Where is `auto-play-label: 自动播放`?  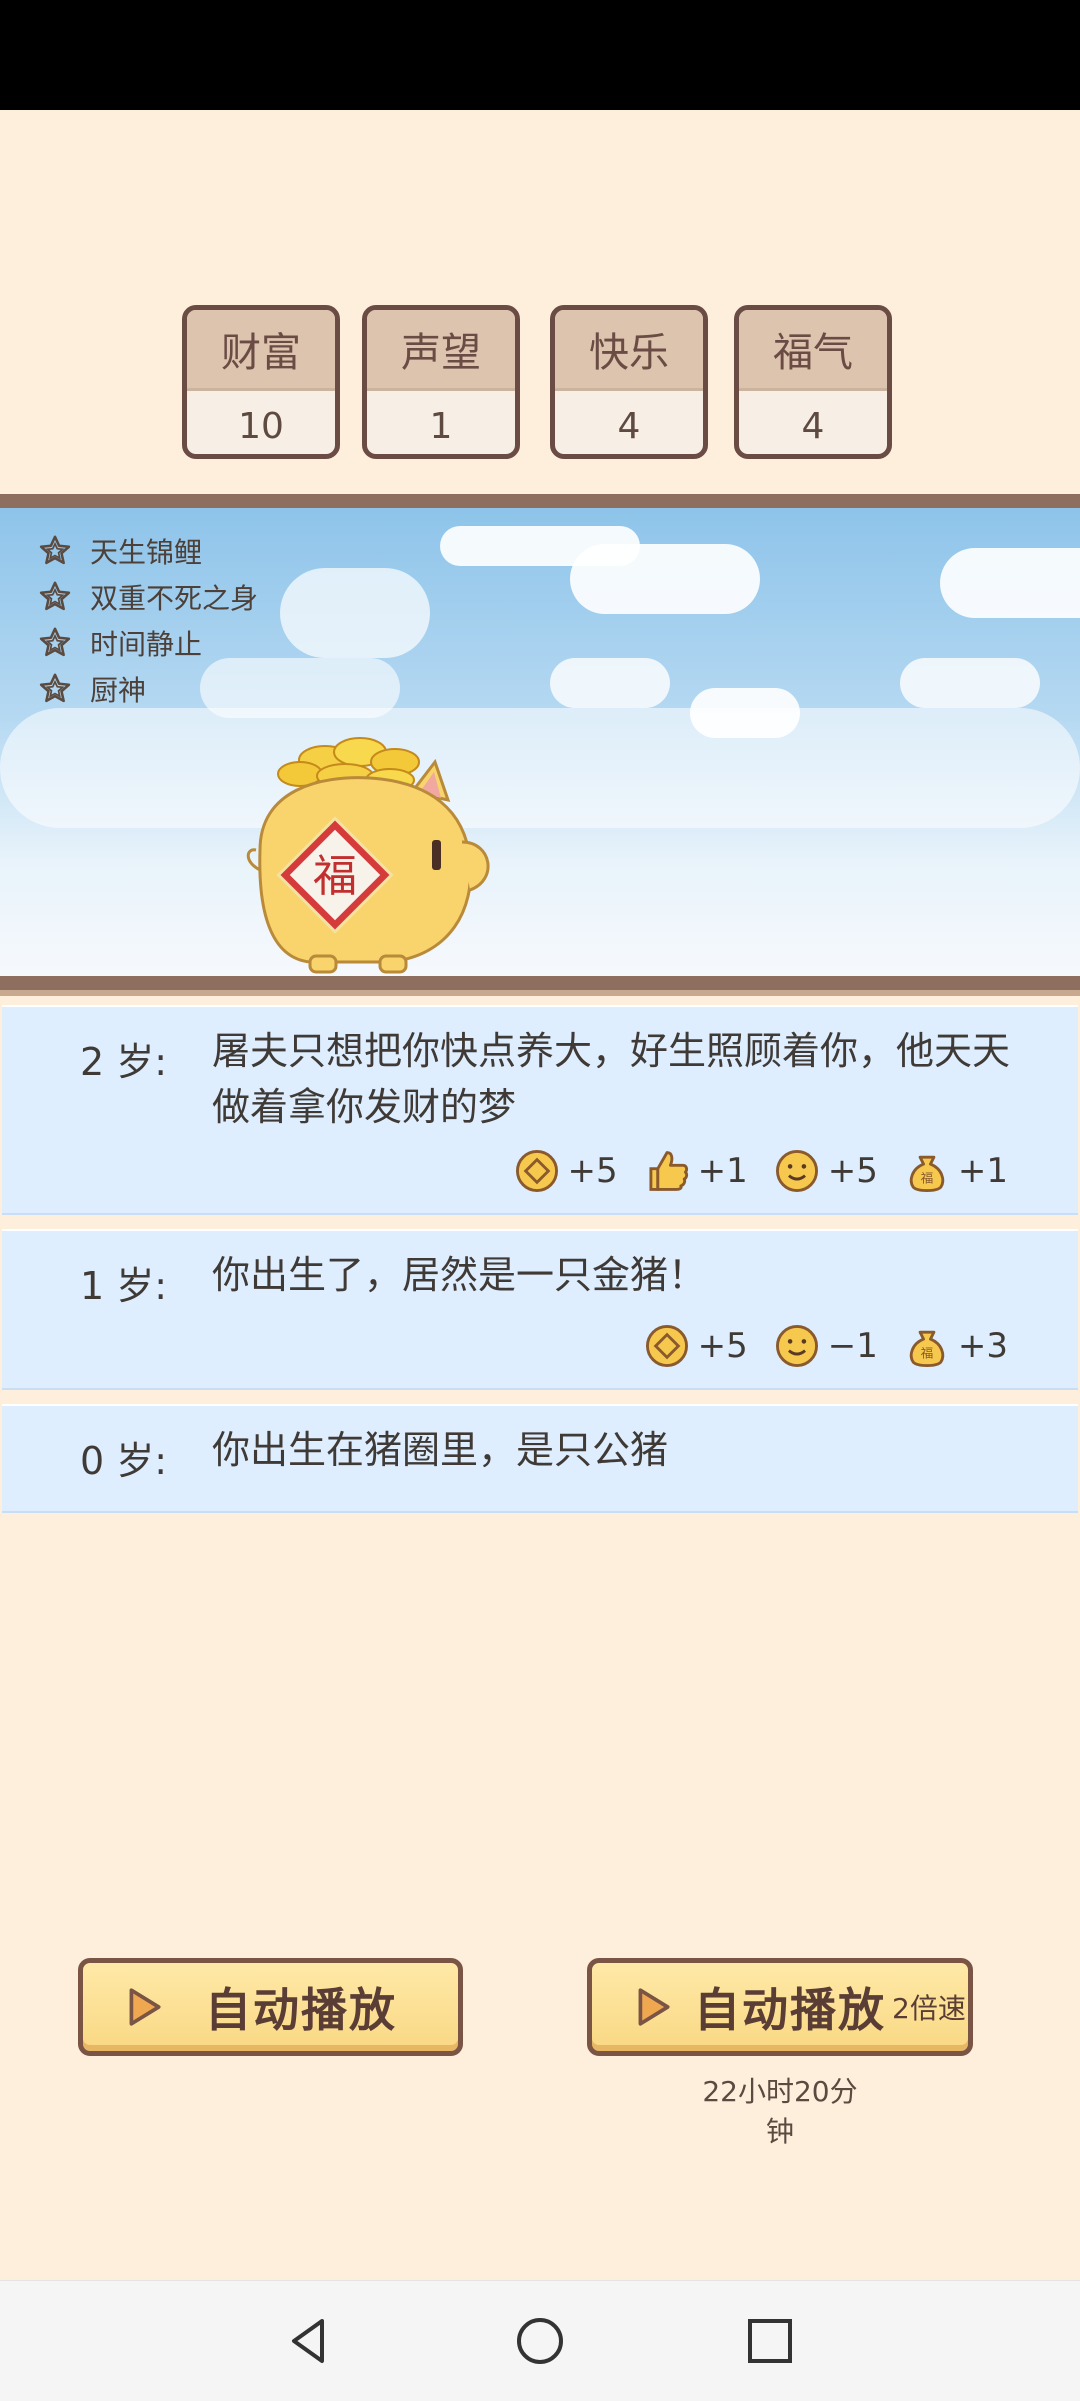 auto-play-label: 自动播放 is located at coordinates (301, 2010).